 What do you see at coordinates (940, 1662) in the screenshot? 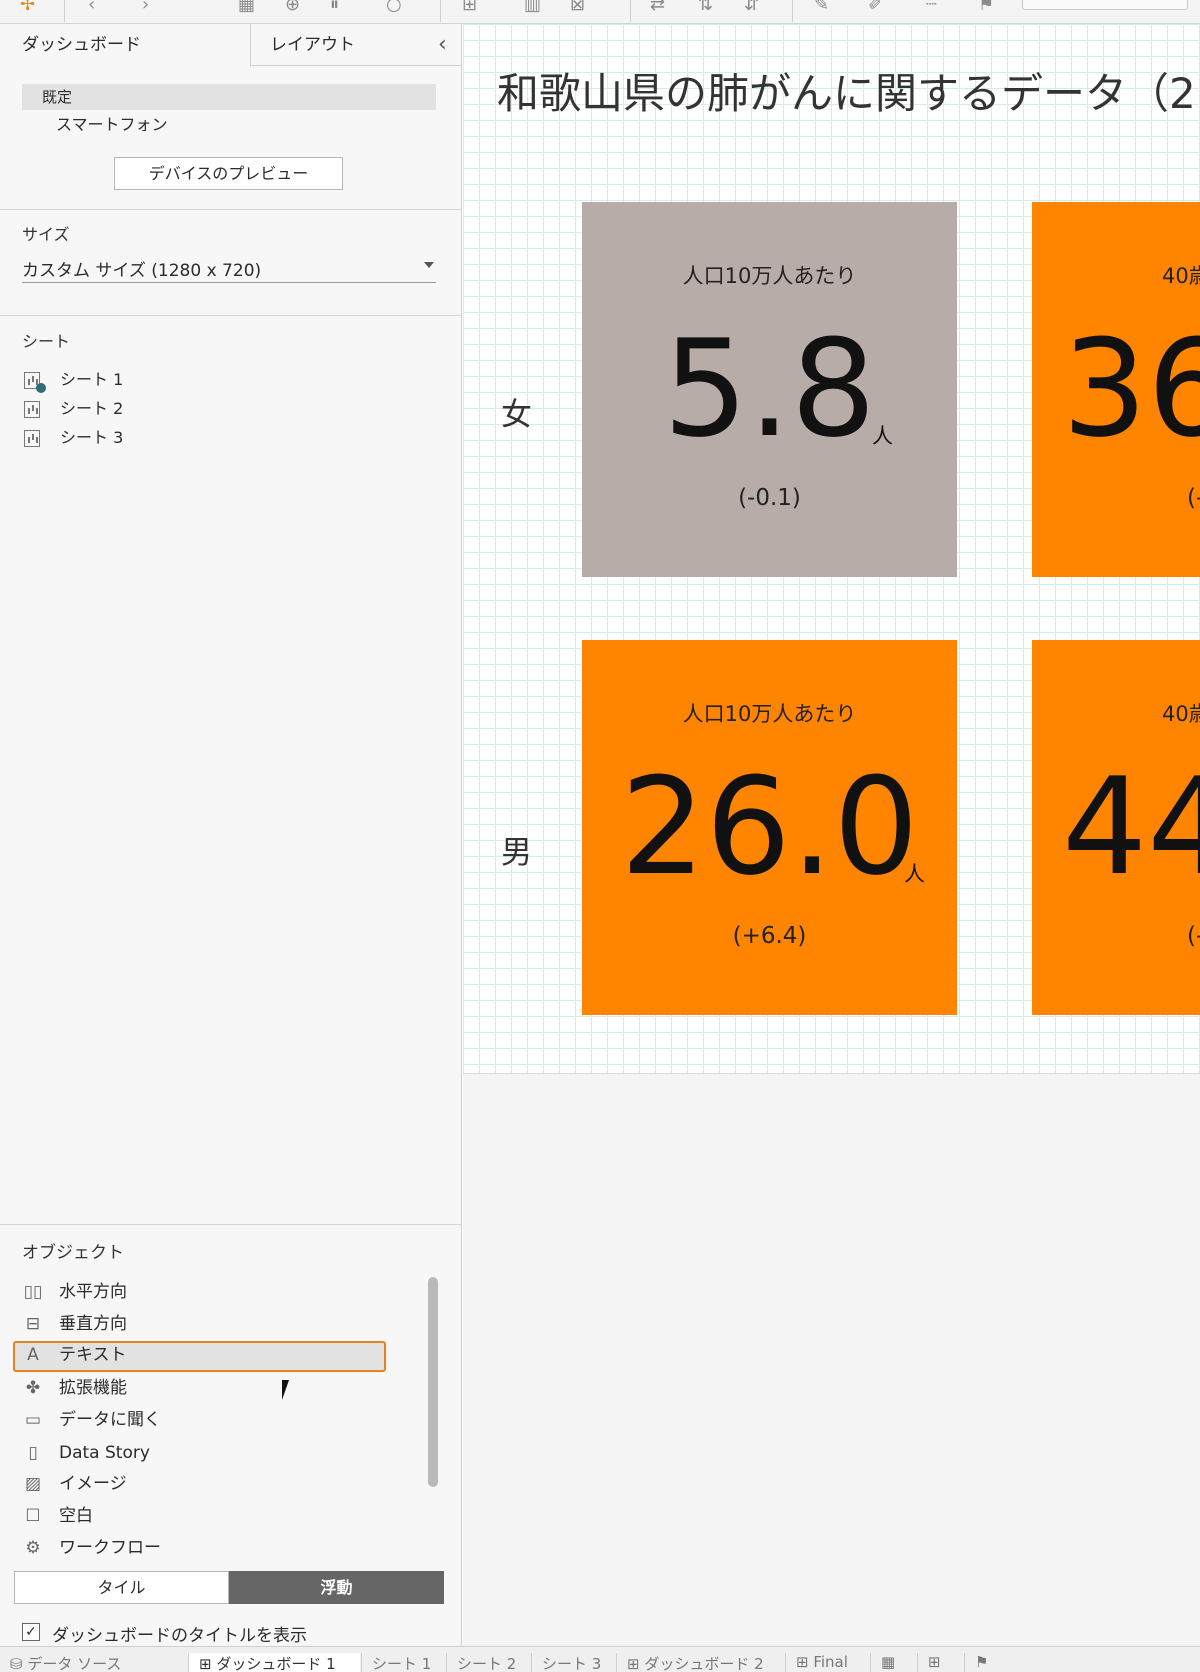
I see `new-dashboard-tab-icon: ⊞` at bounding box center [940, 1662].